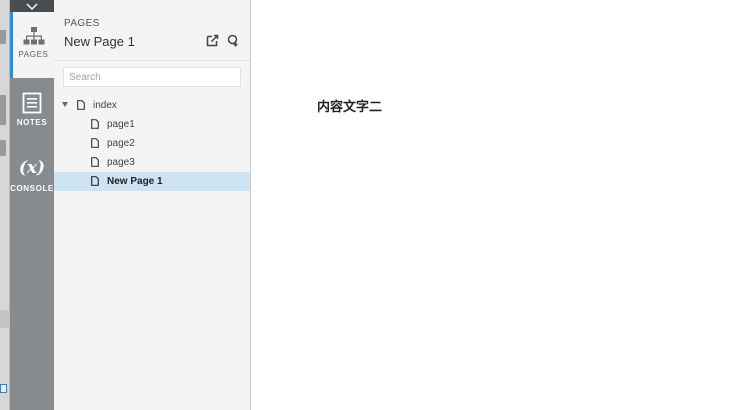  I want to click on expand-caret-icon, so click(65, 104).